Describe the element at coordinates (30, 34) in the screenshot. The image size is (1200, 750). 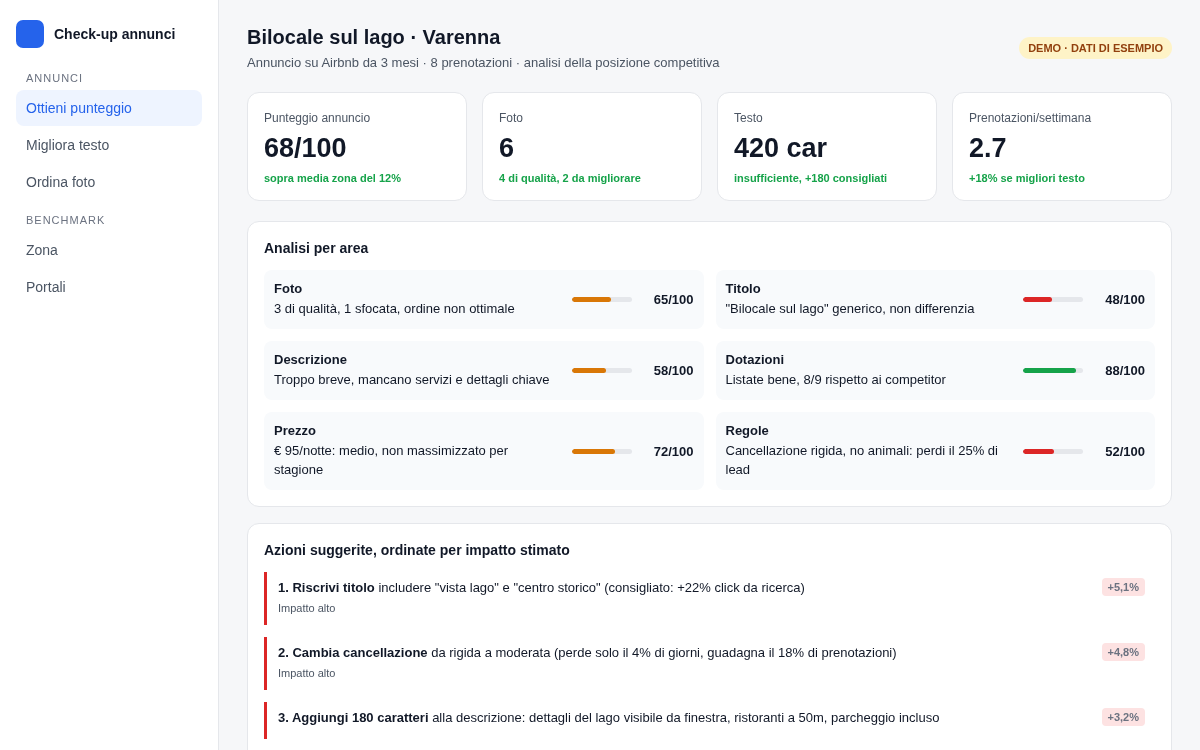
I see `app-logo-icon` at that location.